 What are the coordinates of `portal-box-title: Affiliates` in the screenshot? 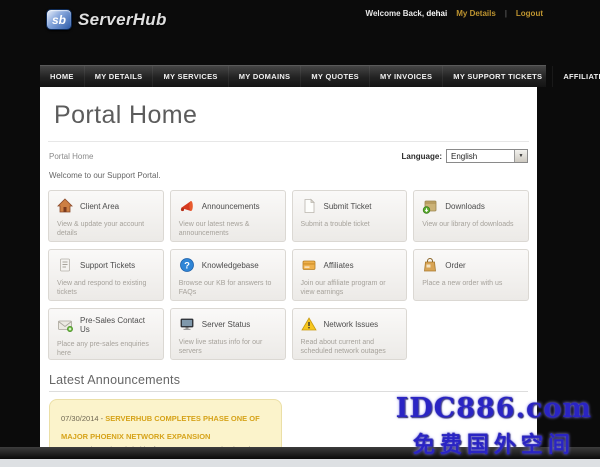 It's located at (338, 265).